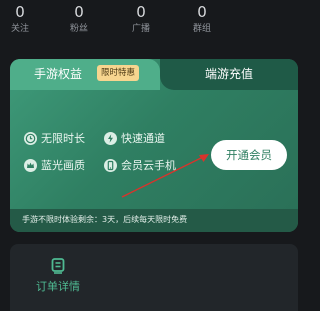 Image resolution: width=320 pixels, height=311 pixels. What do you see at coordinates (105, 219) in the screenshot?
I see `trial-notice-text: 手游不限时体验剩余：3天，后续每天限时免费` at bounding box center [105, 219].